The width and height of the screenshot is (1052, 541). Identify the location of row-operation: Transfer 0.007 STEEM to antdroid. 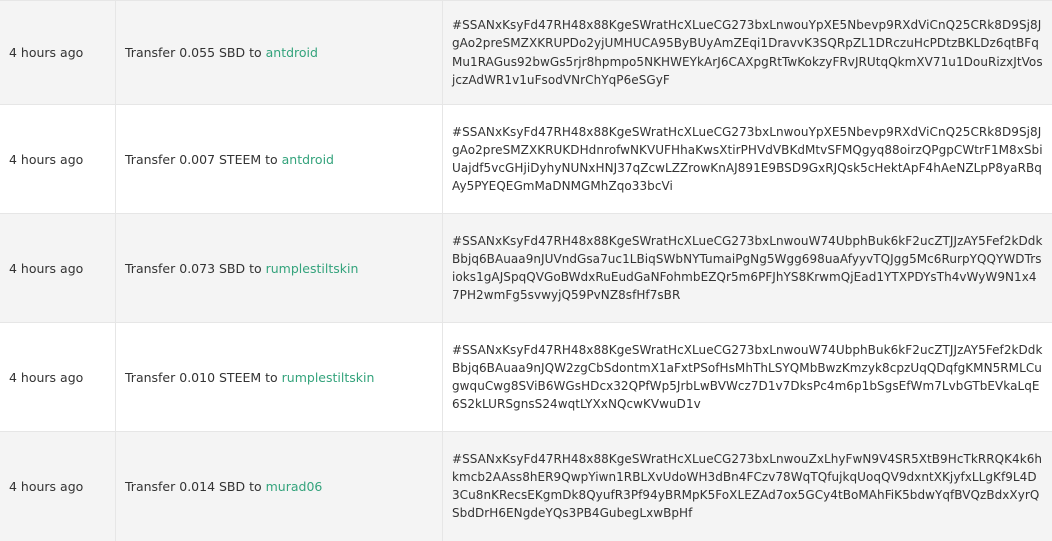
(279, 159).